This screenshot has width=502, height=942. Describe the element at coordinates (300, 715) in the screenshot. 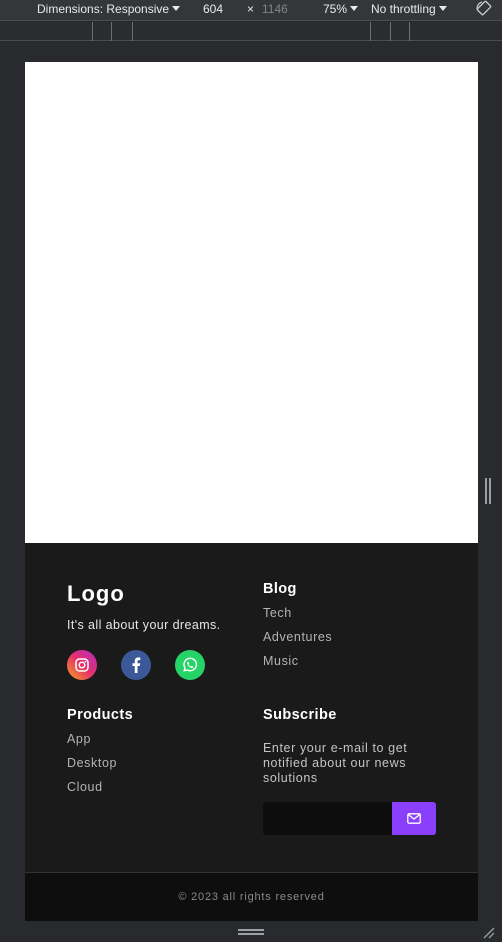

I see `subscribe-heading: Subscribe` at that location.